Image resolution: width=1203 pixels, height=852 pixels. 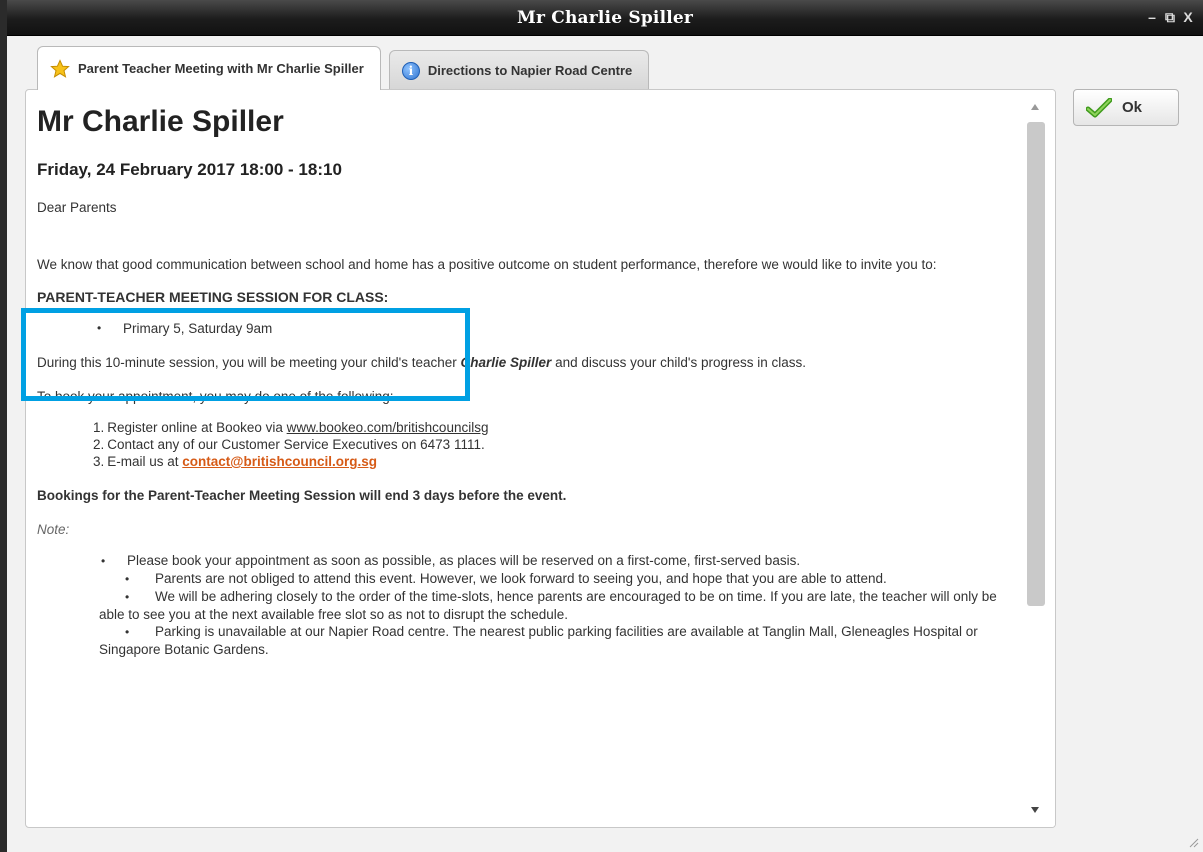 What do you see at coordinates (189, 169) in the screenshot?
I see `event-datetime: Friday, 24 February 2017 18:00 - 18:10` at bounding box center [189, 169].